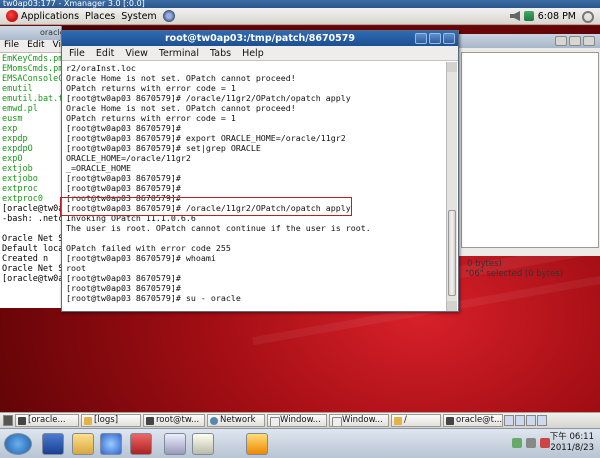  Describe the element at coordinates (105, 53) in the screenshot. I see `menu-edit: Edit` at that location.